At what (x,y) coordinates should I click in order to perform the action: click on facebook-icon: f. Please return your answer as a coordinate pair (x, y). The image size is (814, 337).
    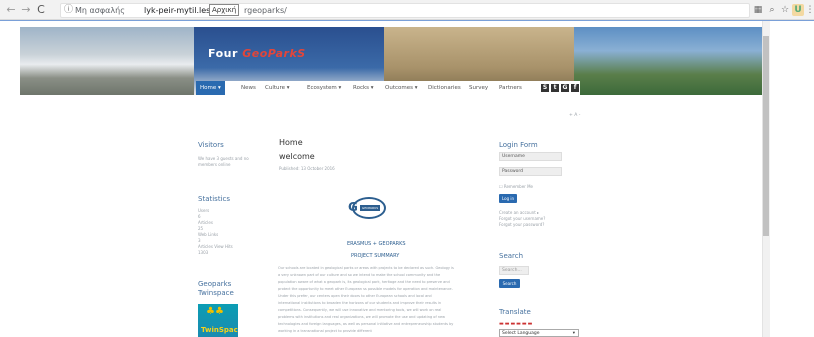
    Looking at the image, I should click on (575, 88).